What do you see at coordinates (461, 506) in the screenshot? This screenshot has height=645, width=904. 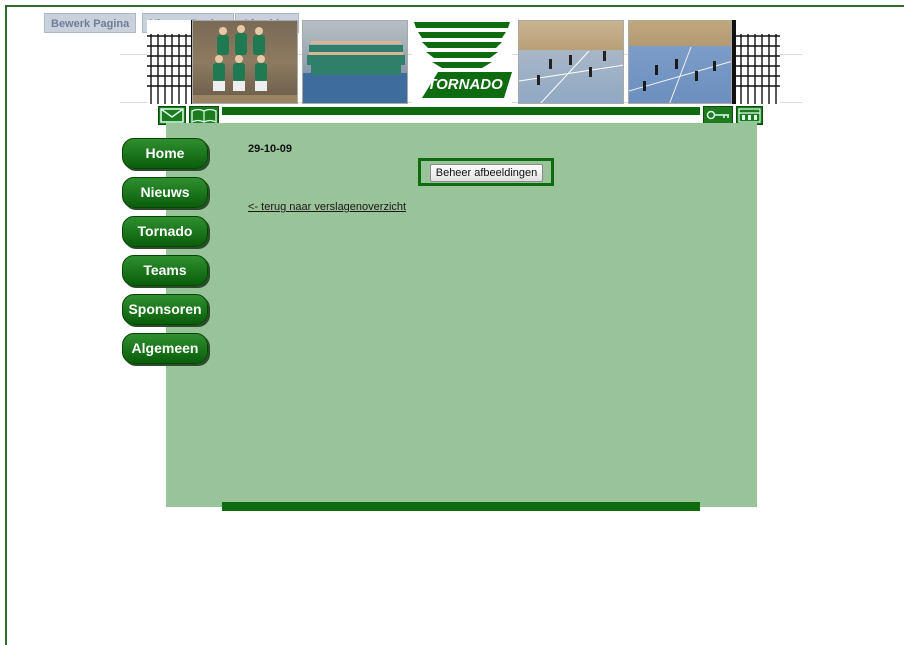 I see `bottom-bar` at bounding box center [461, 506].